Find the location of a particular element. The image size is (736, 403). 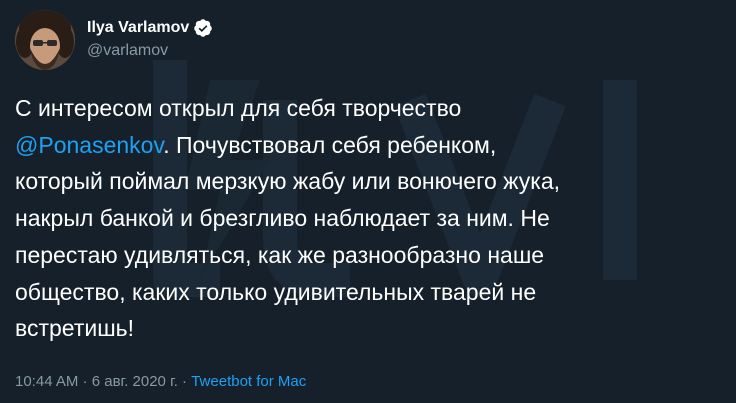

avatar-image is located at coordinates (45, 40).